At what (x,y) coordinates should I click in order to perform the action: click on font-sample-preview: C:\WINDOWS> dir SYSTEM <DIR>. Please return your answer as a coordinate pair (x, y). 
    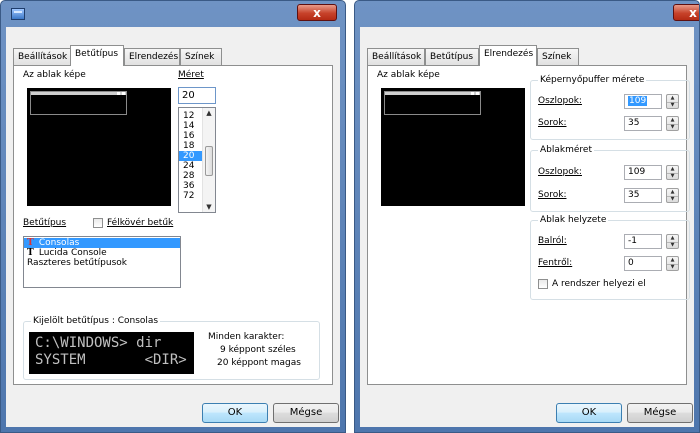
    Looking at the image, I should click on (111, 353).